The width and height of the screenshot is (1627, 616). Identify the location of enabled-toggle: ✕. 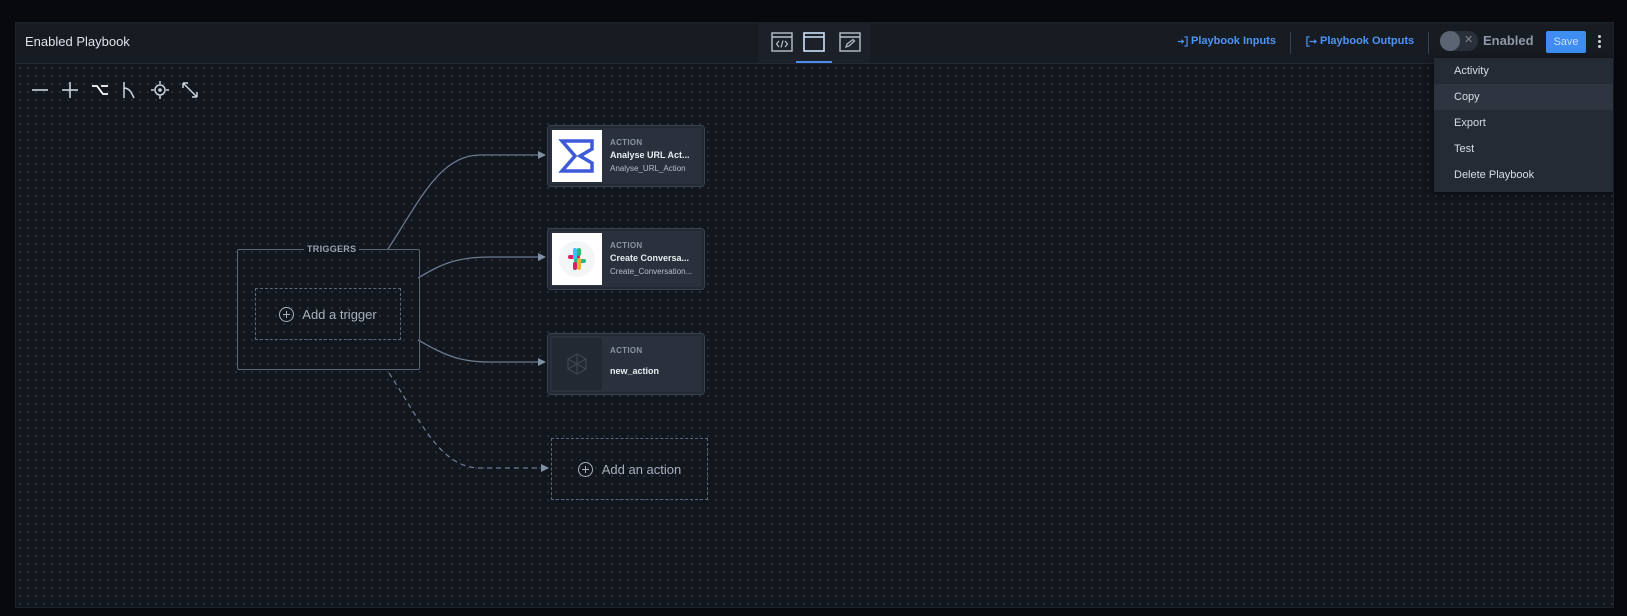
(1459, 41).